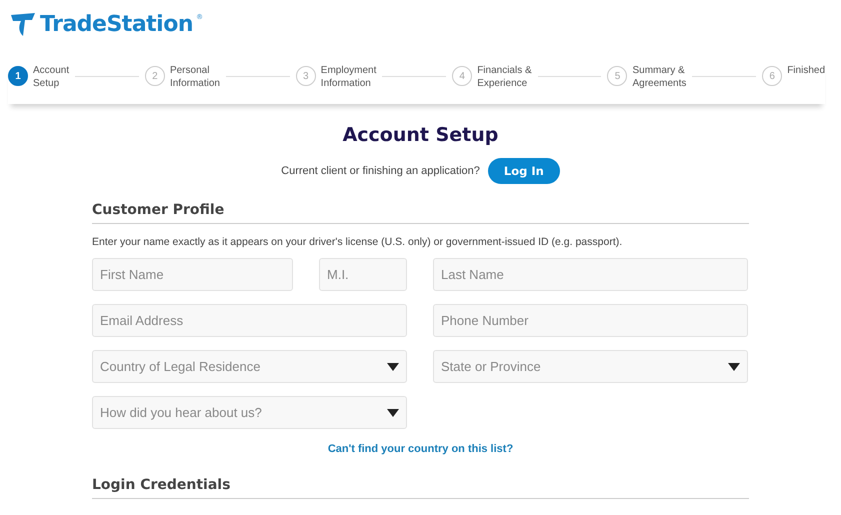 The height and width of the screenshot is (515, 841). What do you see at coordinates (420, 213) in the screenshot?
I see `section-heading: Customer Profile` at bounding box center [420, 213].